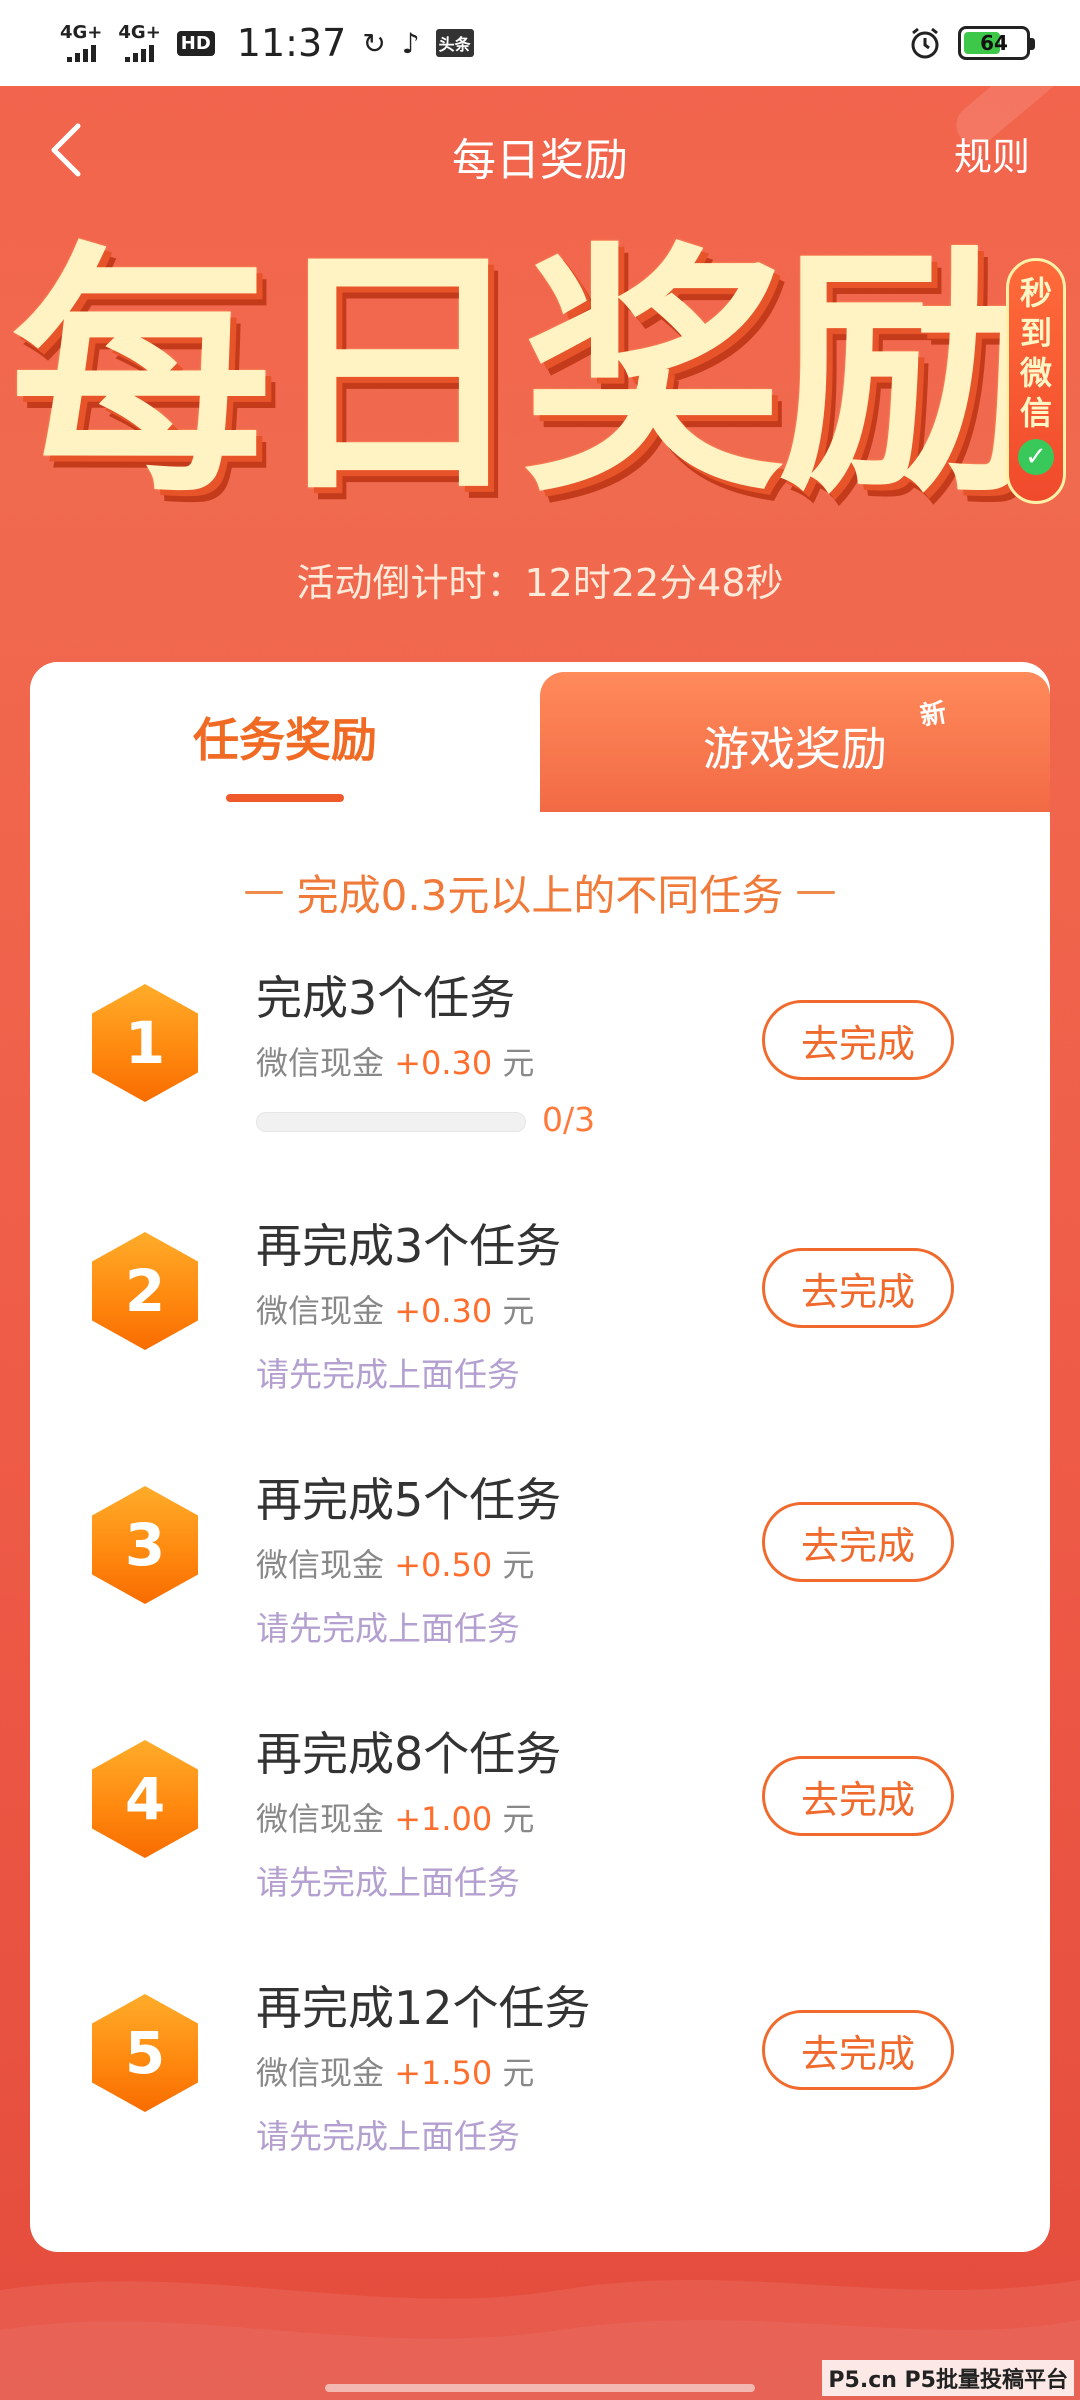  What do you see at coordinates (195, 43) in the screenshot?
I see `hd-badge: HD` at bounding box center [195, 43].